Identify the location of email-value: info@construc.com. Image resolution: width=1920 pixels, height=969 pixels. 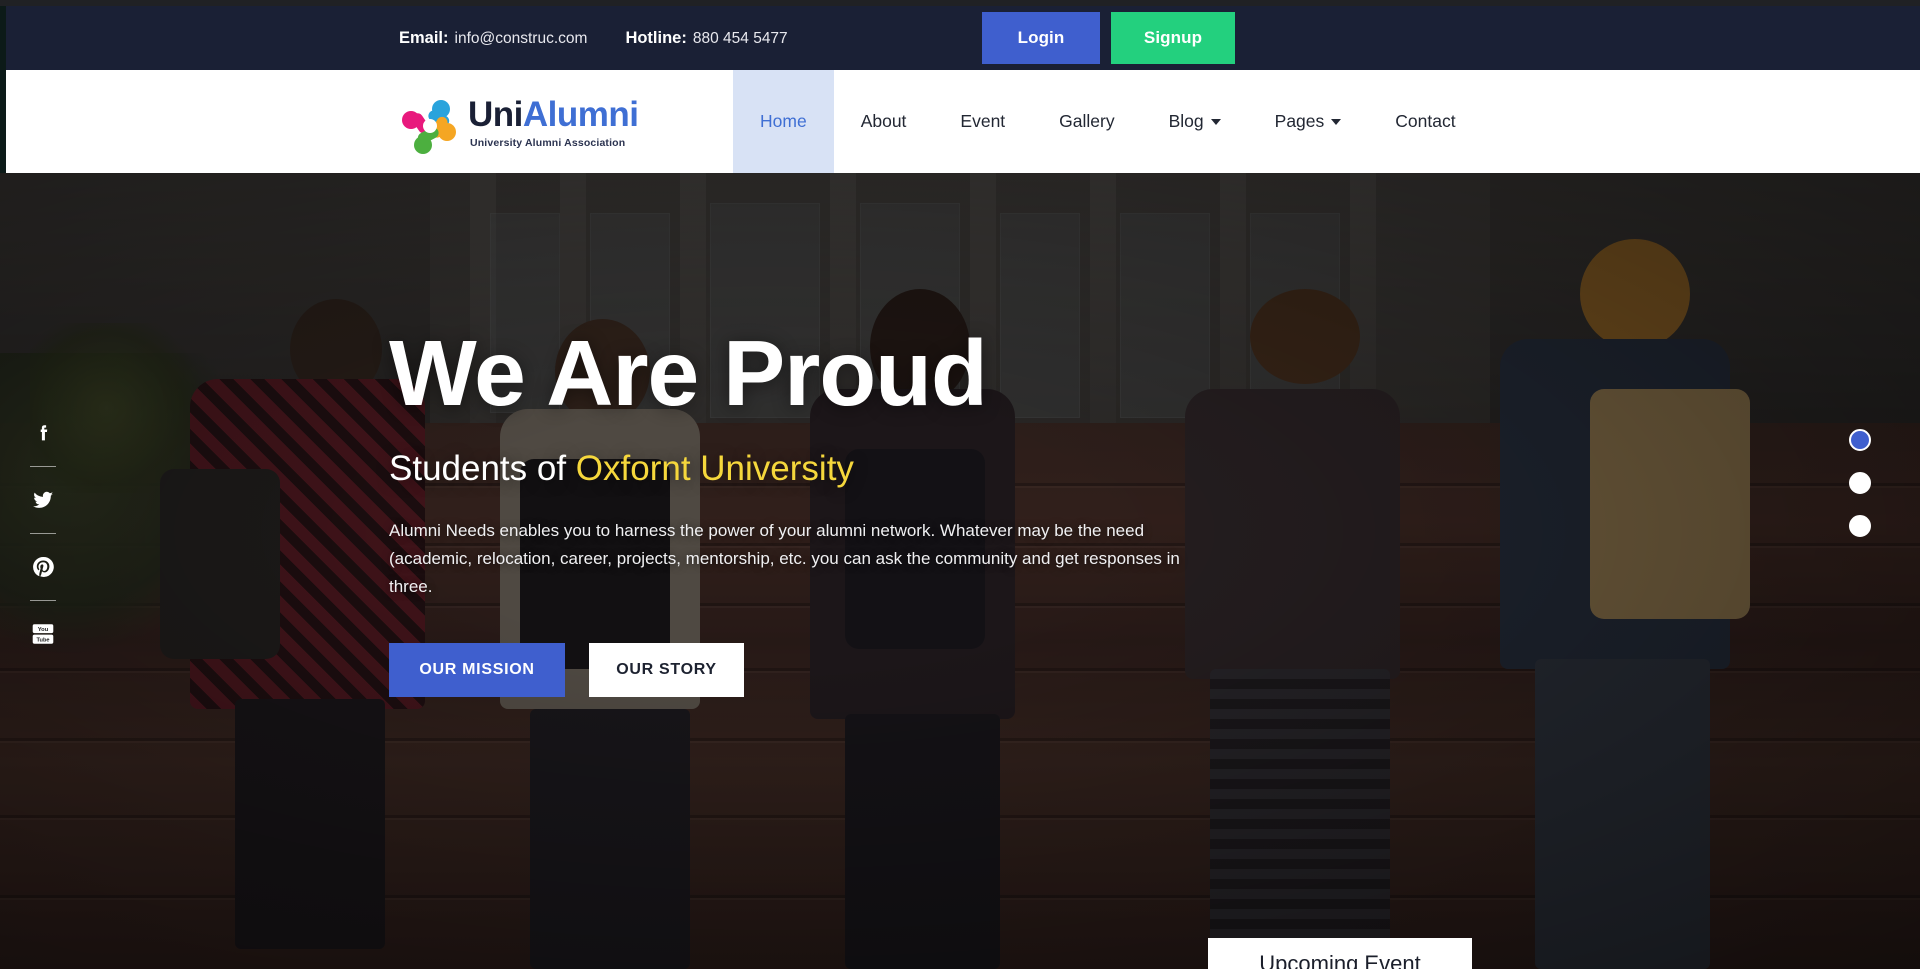
(521, 39).